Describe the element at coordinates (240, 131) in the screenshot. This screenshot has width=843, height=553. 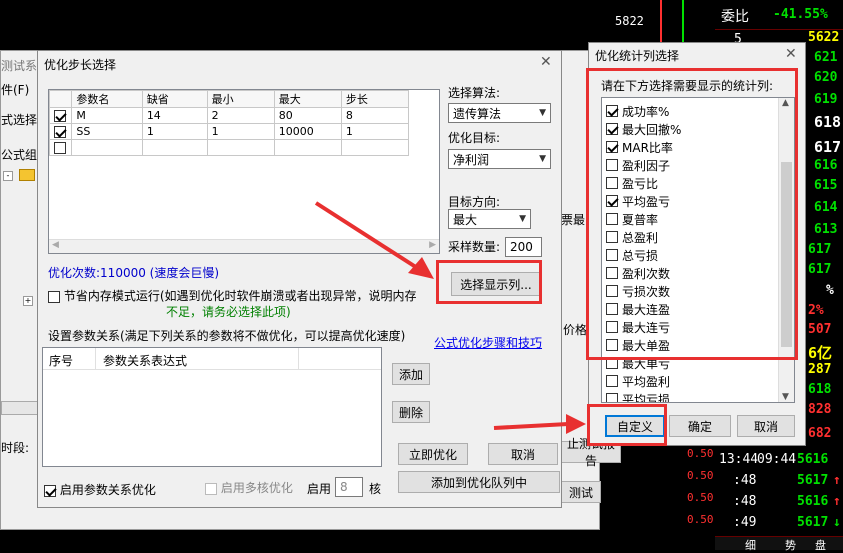
I see `param-min: 1` at that location.